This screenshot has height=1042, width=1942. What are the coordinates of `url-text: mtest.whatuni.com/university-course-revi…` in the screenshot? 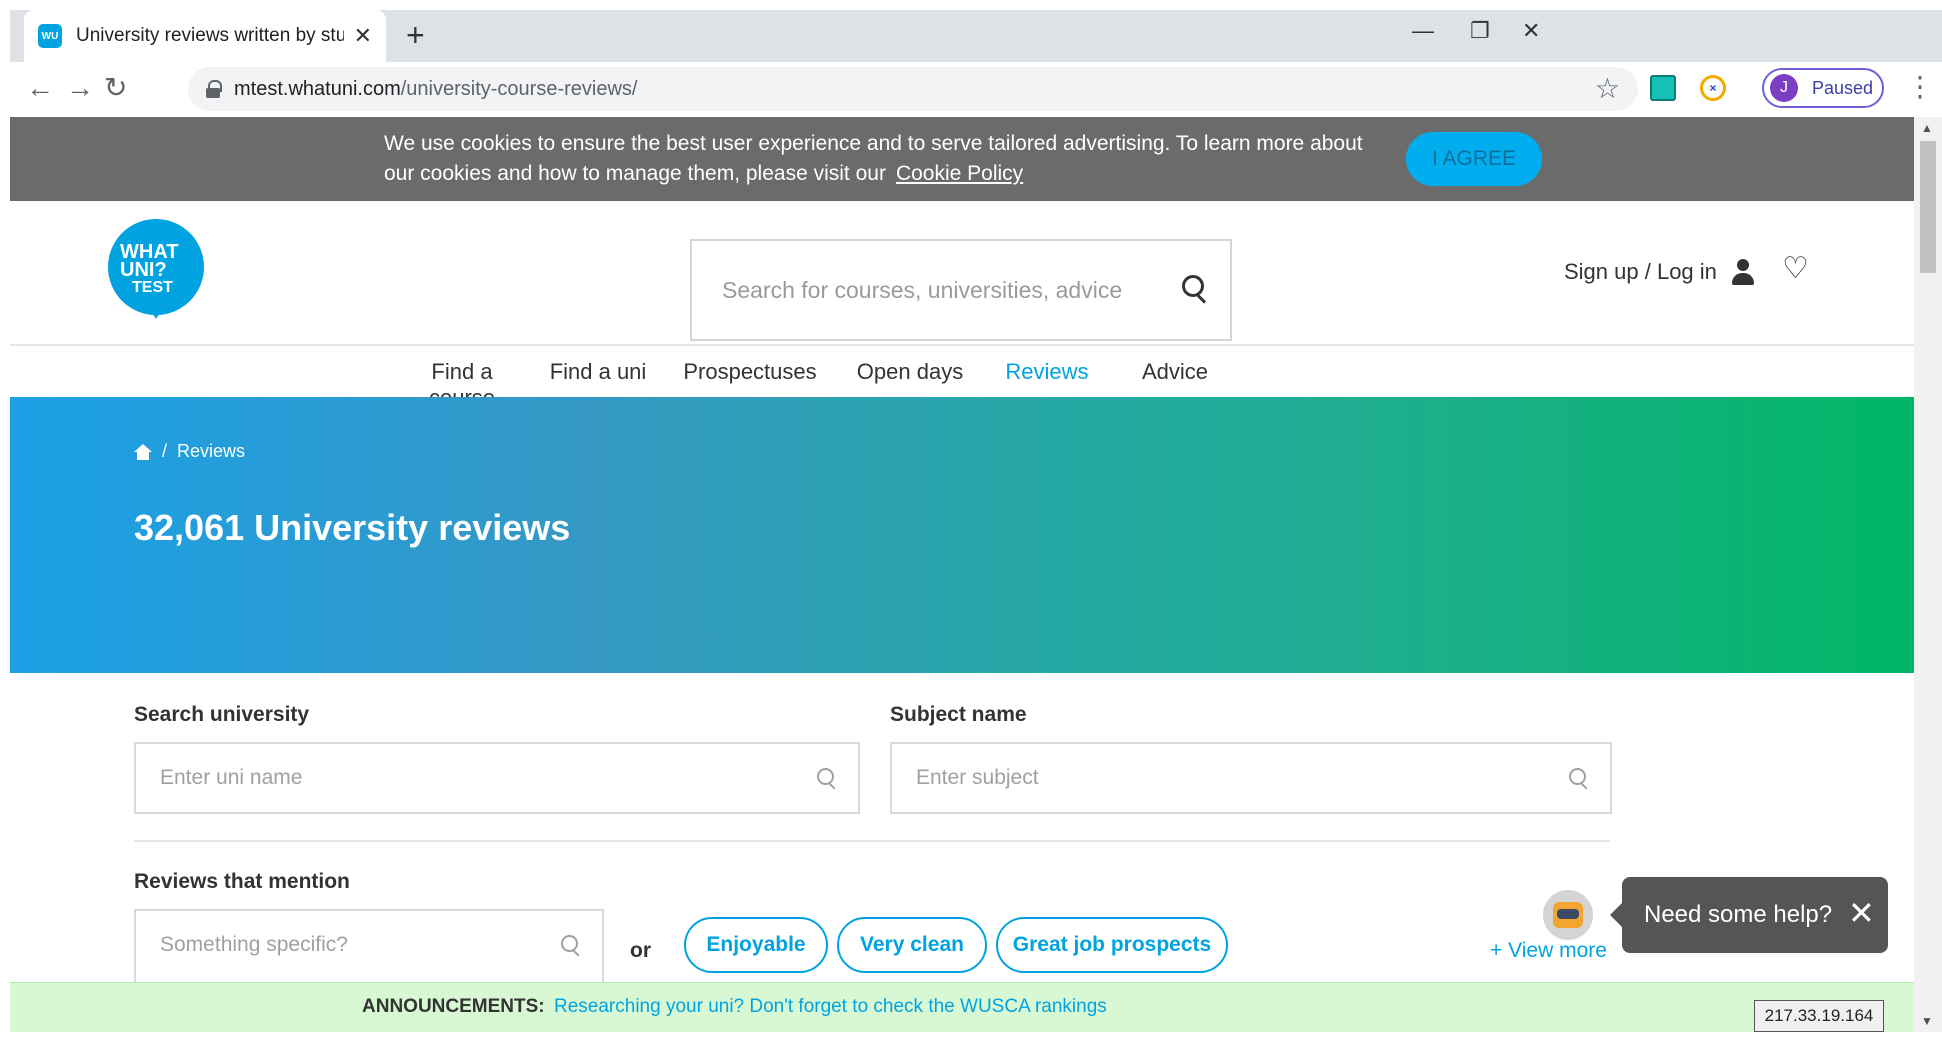 It's located at (435, 89).